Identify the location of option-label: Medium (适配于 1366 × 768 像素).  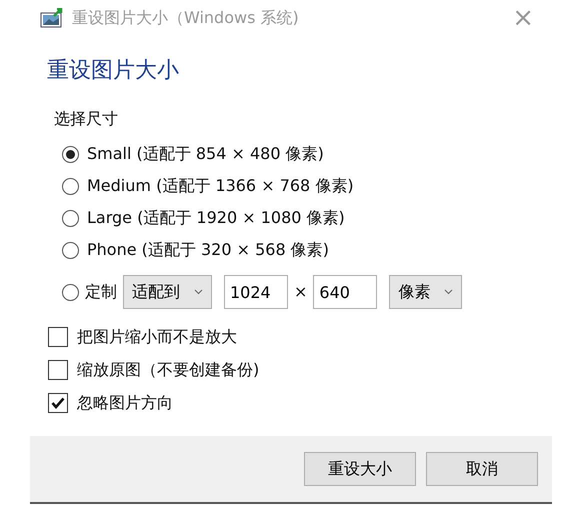
(220, 186).